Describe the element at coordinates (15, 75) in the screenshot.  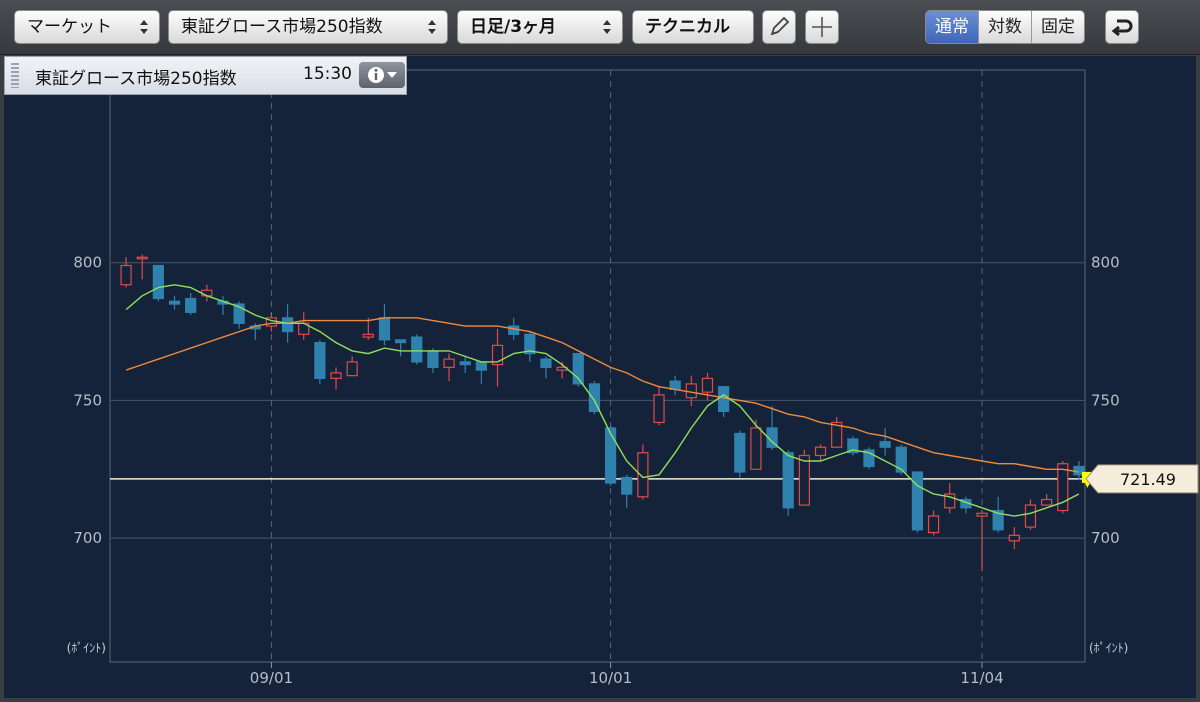
I see `drag-handle-icon` at that location.